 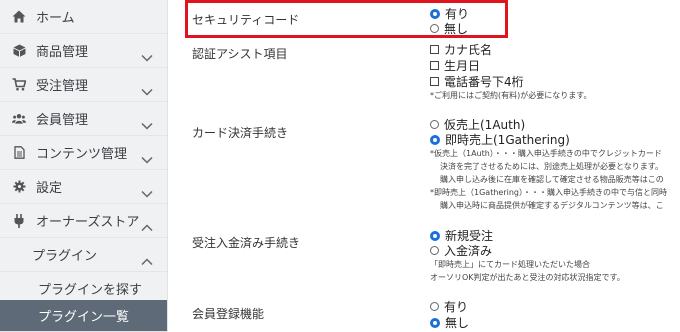 What do you see at coordinates (49, 188) in the screenshot?
I see `sidebar-item-label: 設定` at bounding box center [49, 188].